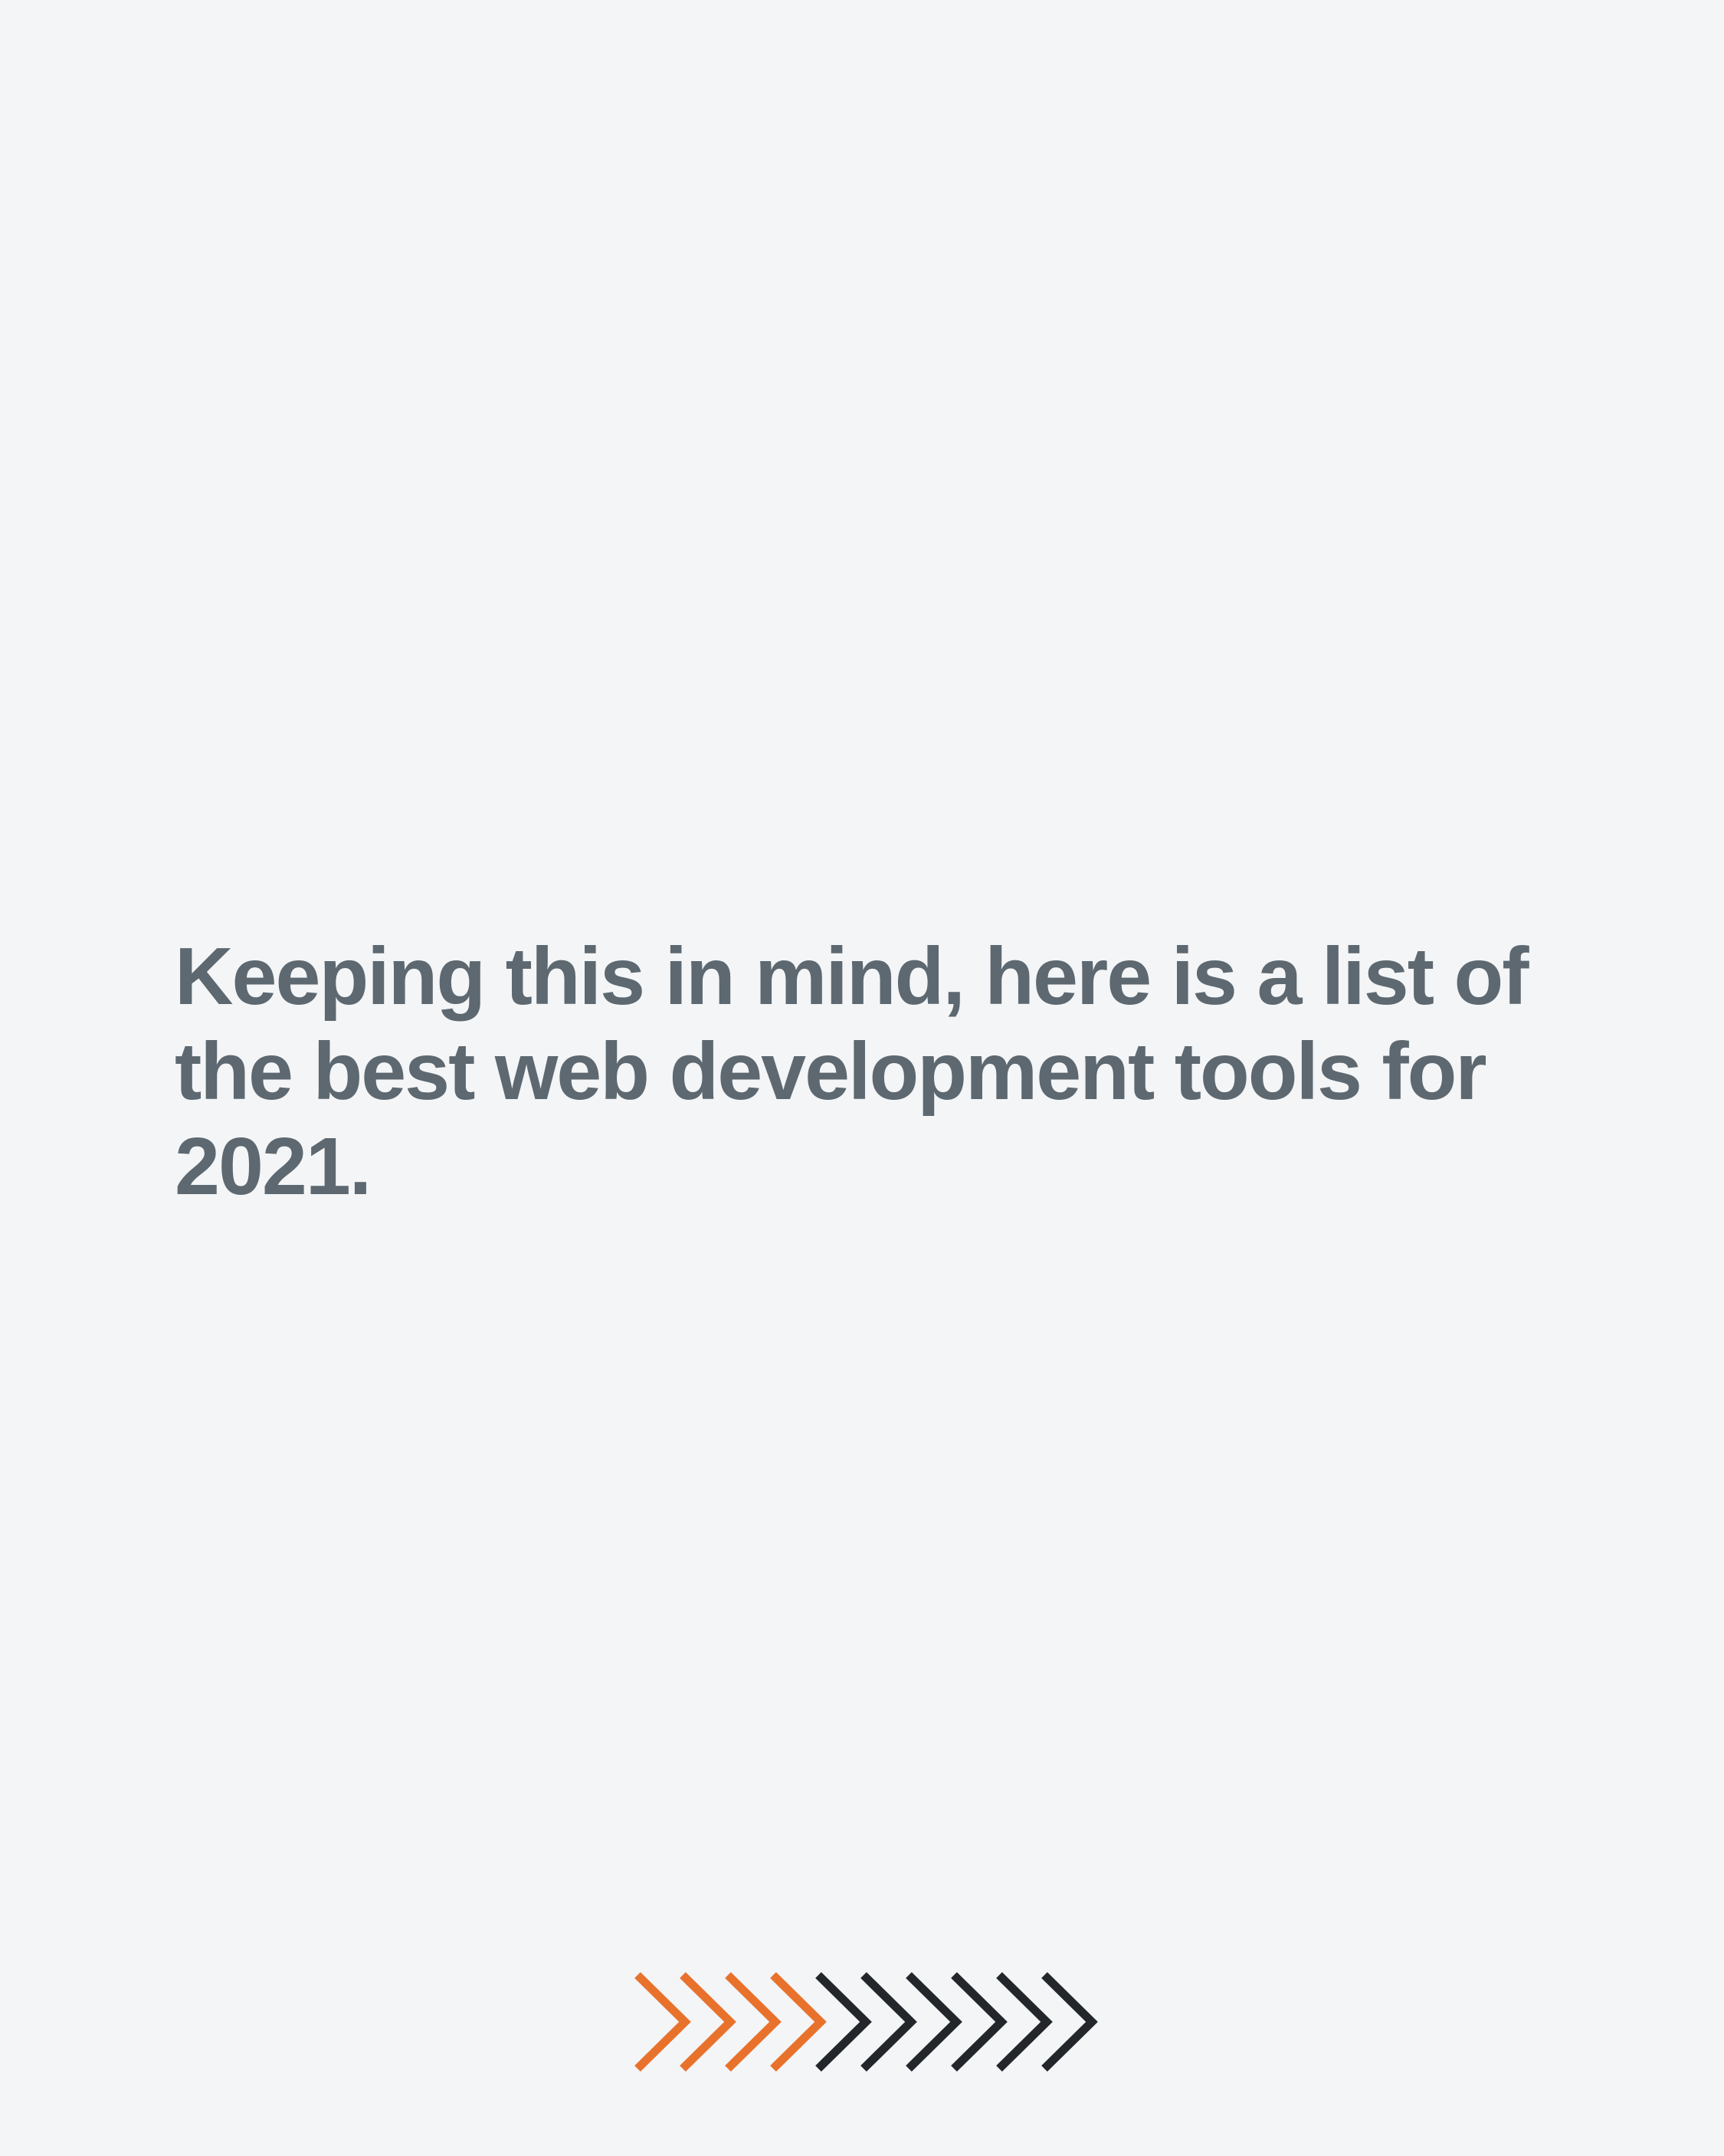 Image resolution: width=1724 pixels, height=2156 pixels. Describe the element at coordinates (866, 2022) in the screenshot. I see `chevron-row` at that location.